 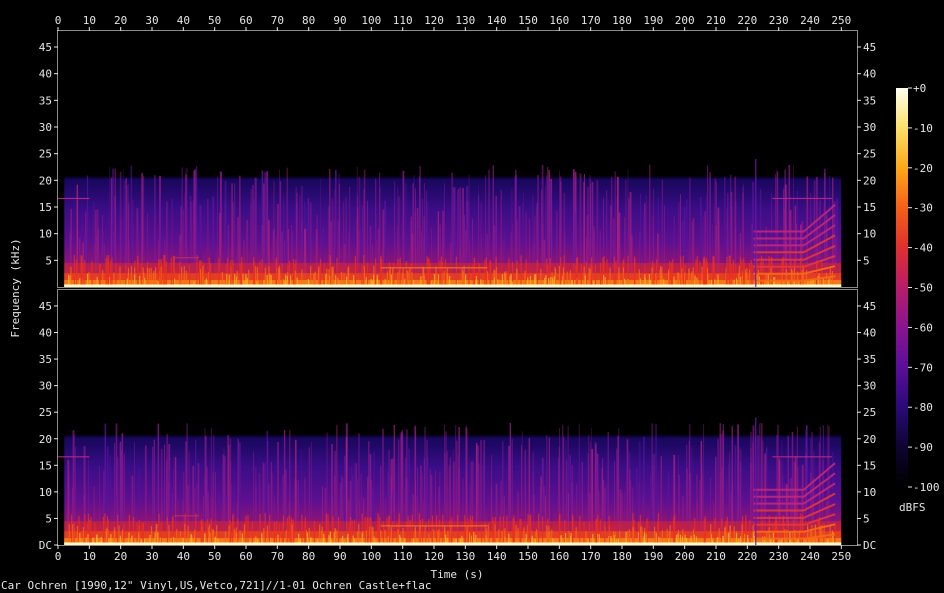 What do you see at coordinates (371, 556) in the screenshot?
I see `x-tick-label-bottom: 100` at bounding box center [371, 556].